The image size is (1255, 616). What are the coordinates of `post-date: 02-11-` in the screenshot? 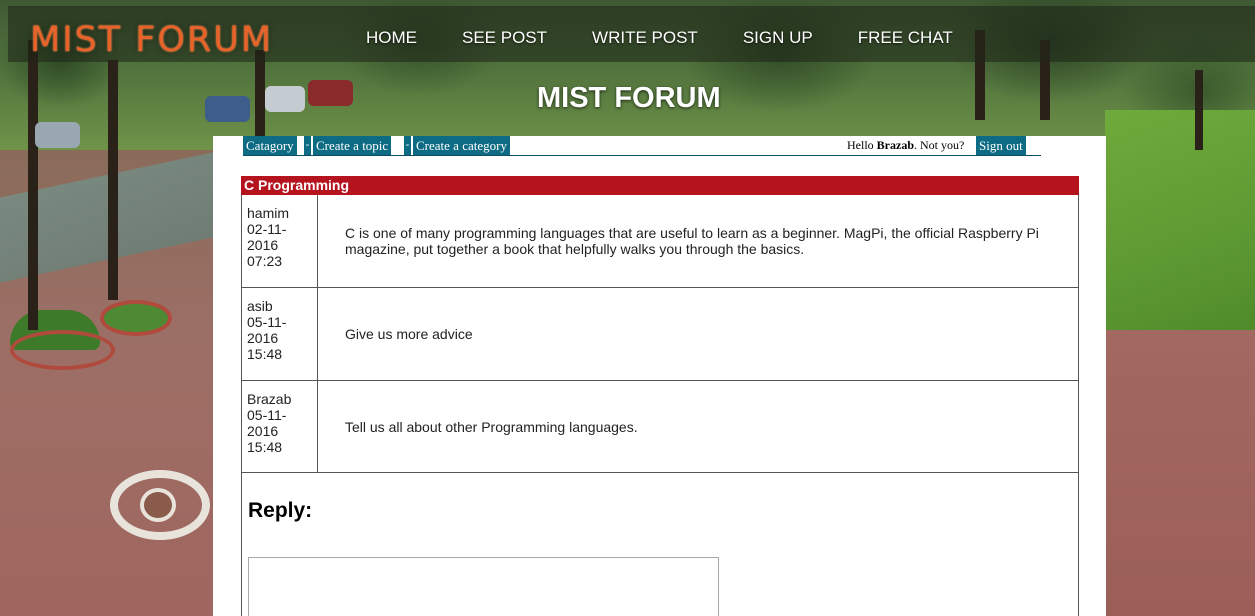 It's located at (267, 229).